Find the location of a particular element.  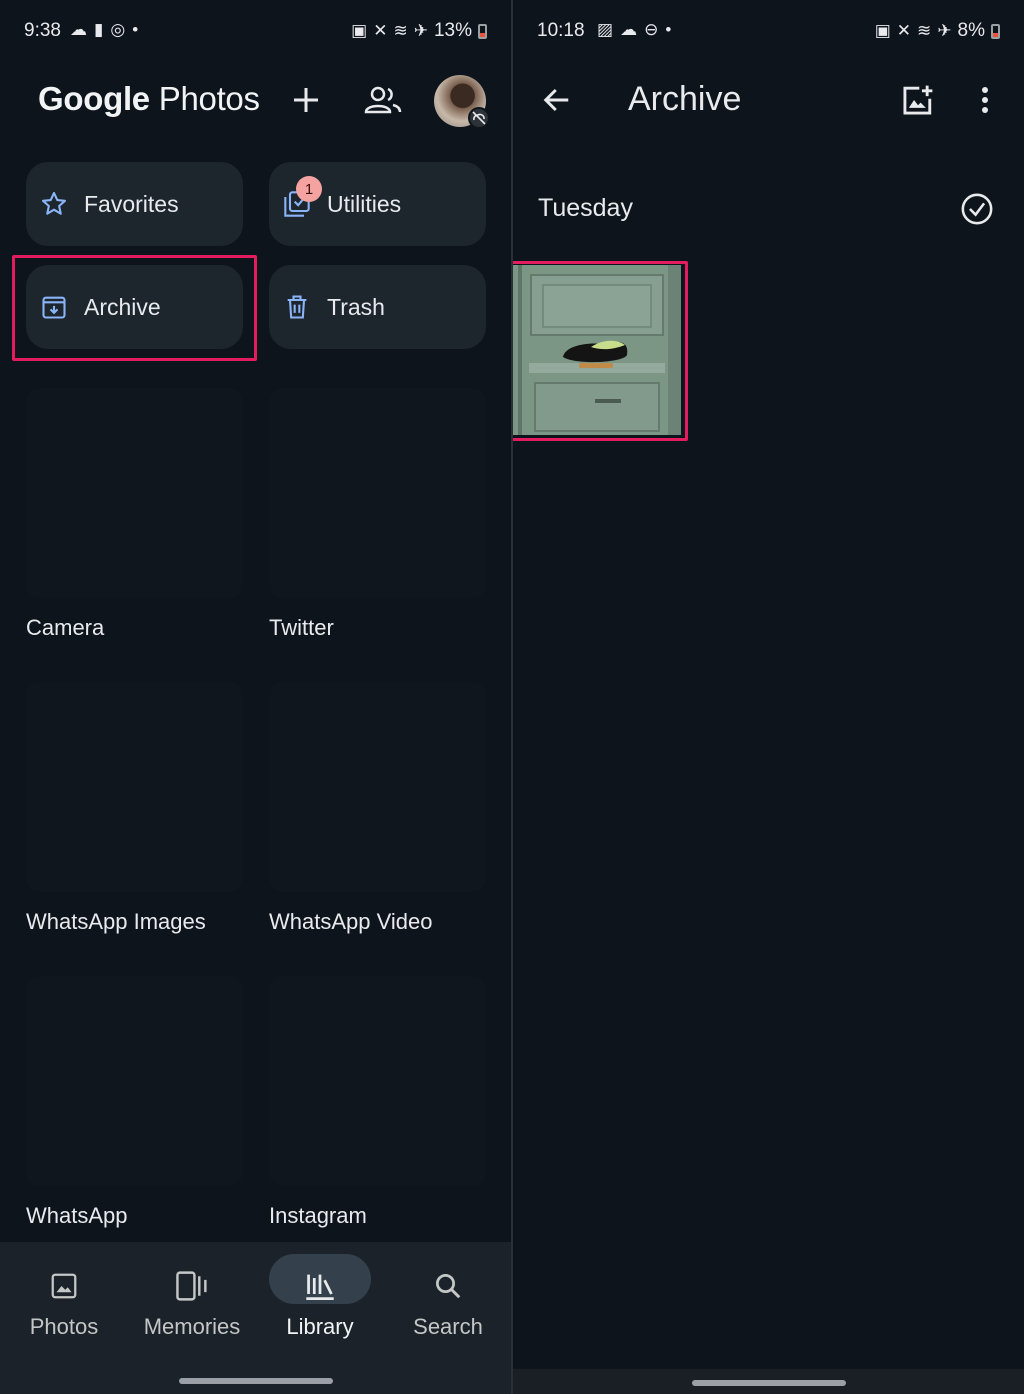

status-notification-icons: ☁ ▮ ◎ • is located at coordinates (104, 30).